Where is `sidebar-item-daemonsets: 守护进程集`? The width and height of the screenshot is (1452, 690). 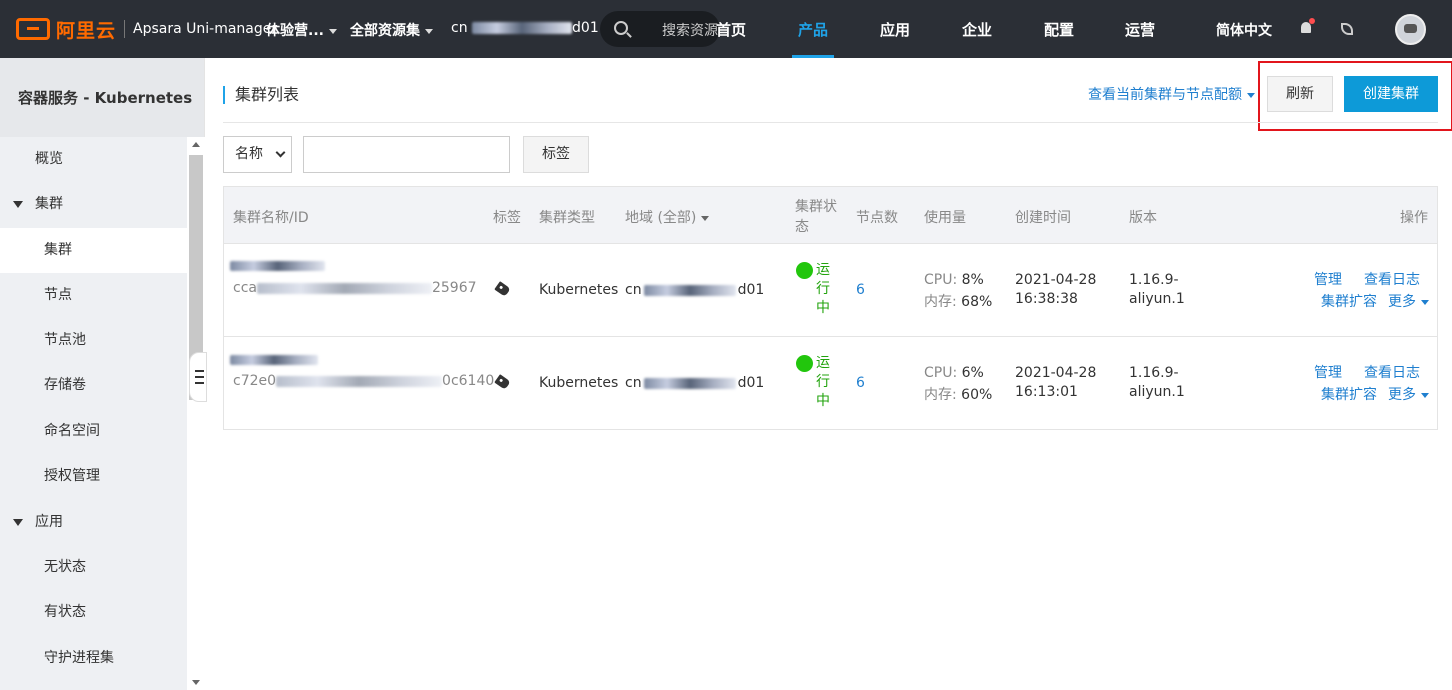 sidebar-item-daemonsets: 守护进程集 is located at coordinates (93, 658).